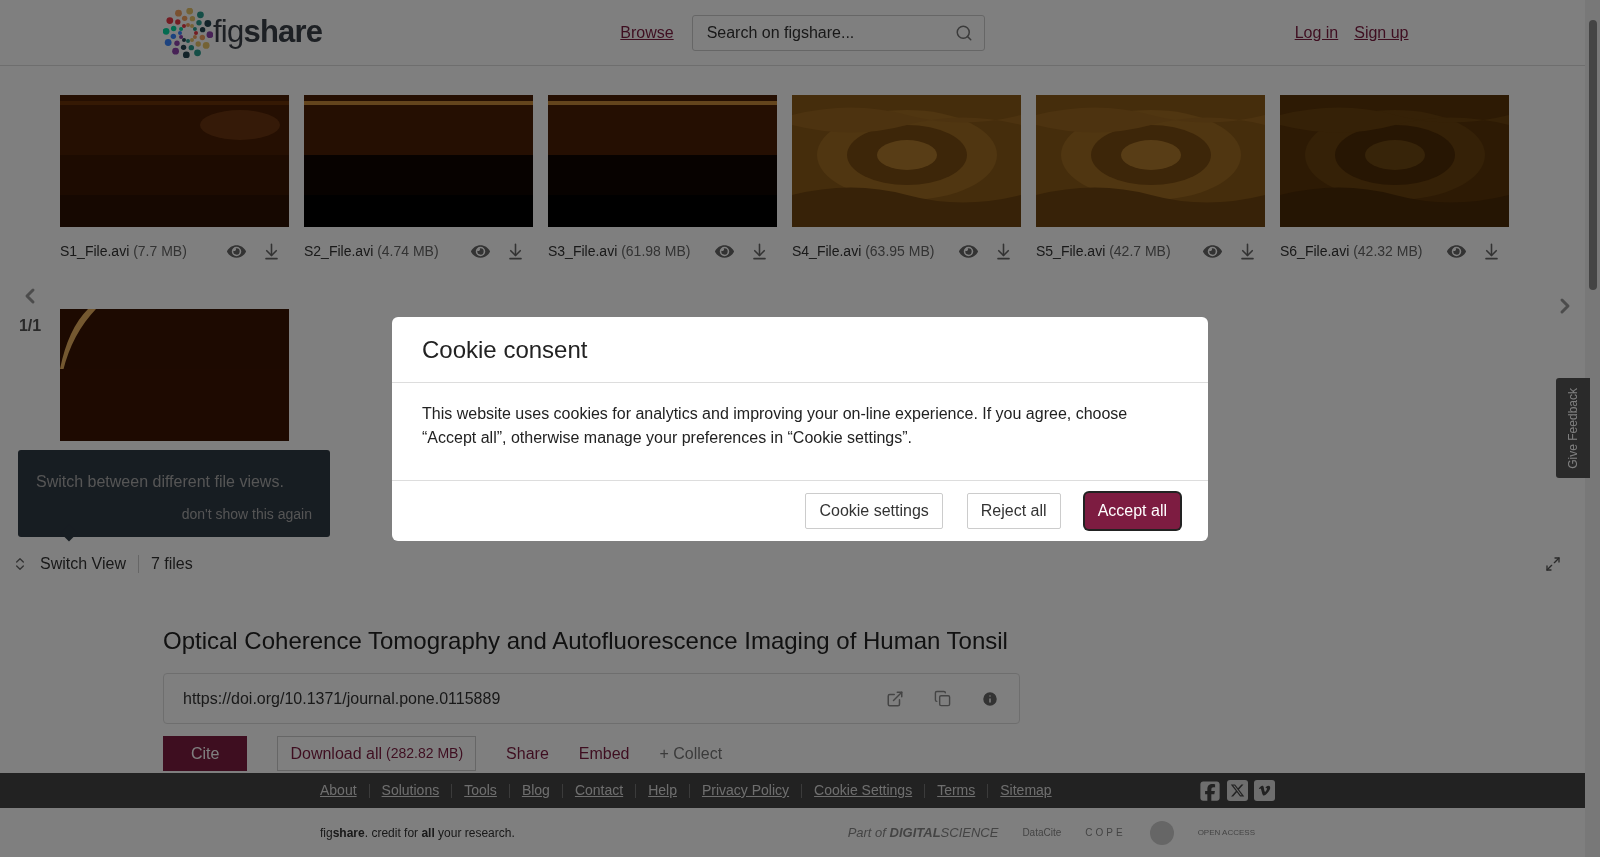 The height and width of the screenshot is (857, 1600). What do you see at coordinates (1103, 251) in the screenshot?
I see `file-name: S5_File.avi (42.7 MB)` at bounding box center [1103, 251].